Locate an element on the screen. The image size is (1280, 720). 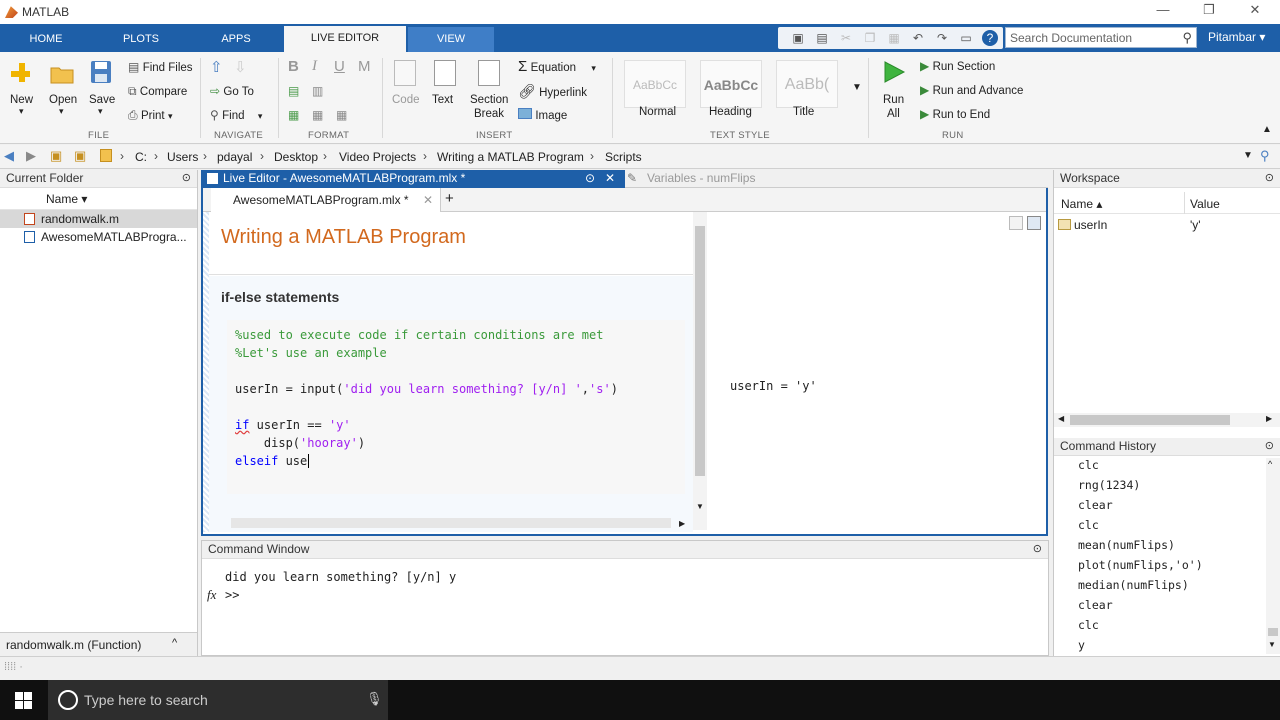
undo-icon: ↶ is located at coordinates (918, 38).